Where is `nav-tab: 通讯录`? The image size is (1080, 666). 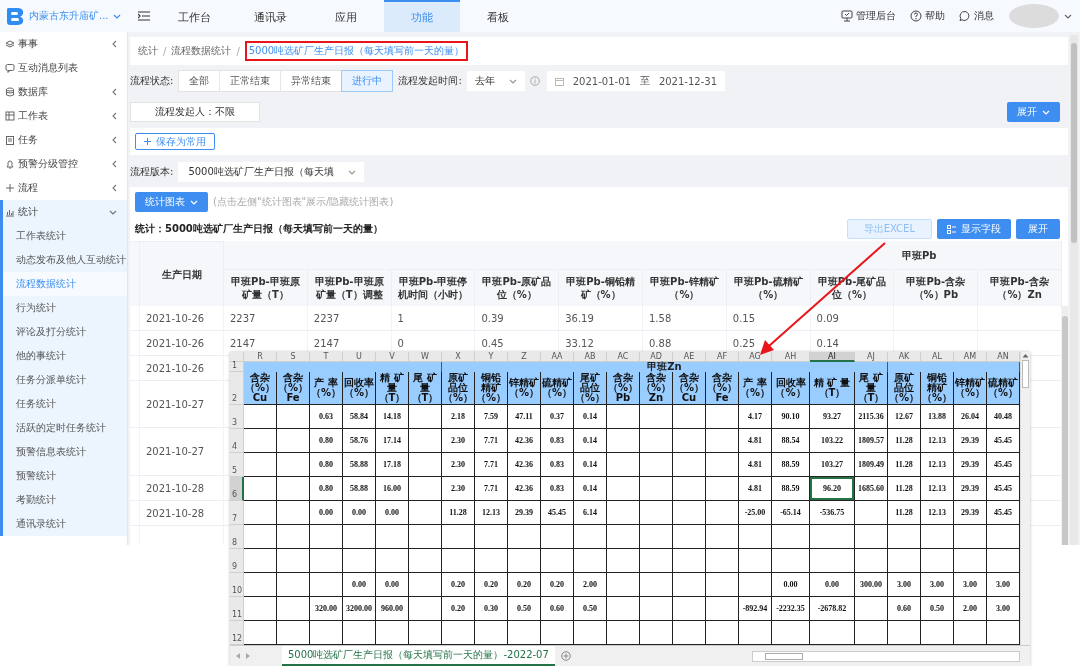 nav-tab: 通讯录 is located at coordinates (270, 16).